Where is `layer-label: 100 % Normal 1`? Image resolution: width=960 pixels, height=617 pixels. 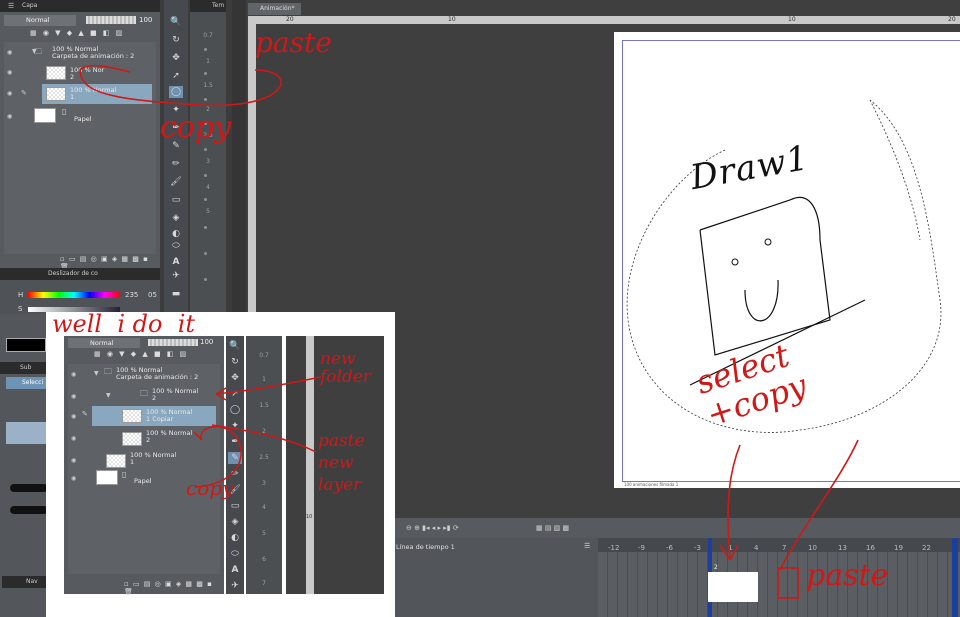 layer-label: 100 % Normal 1 is located at coordinates (153, 458).